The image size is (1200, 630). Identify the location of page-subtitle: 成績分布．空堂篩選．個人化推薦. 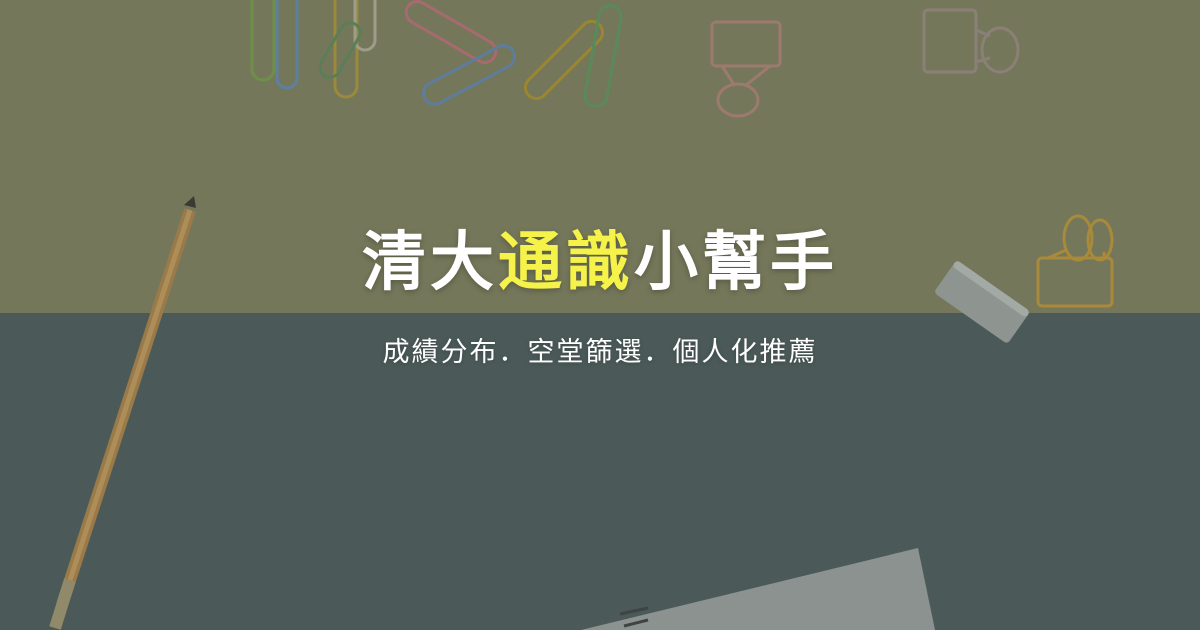
(600, 352).